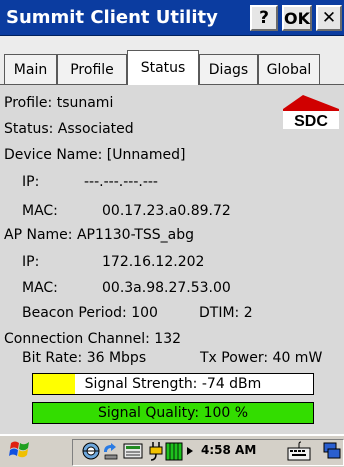  Describe the element at coordinates (297, 18) in the screenshot. I see `ok-button: OK` at that location.